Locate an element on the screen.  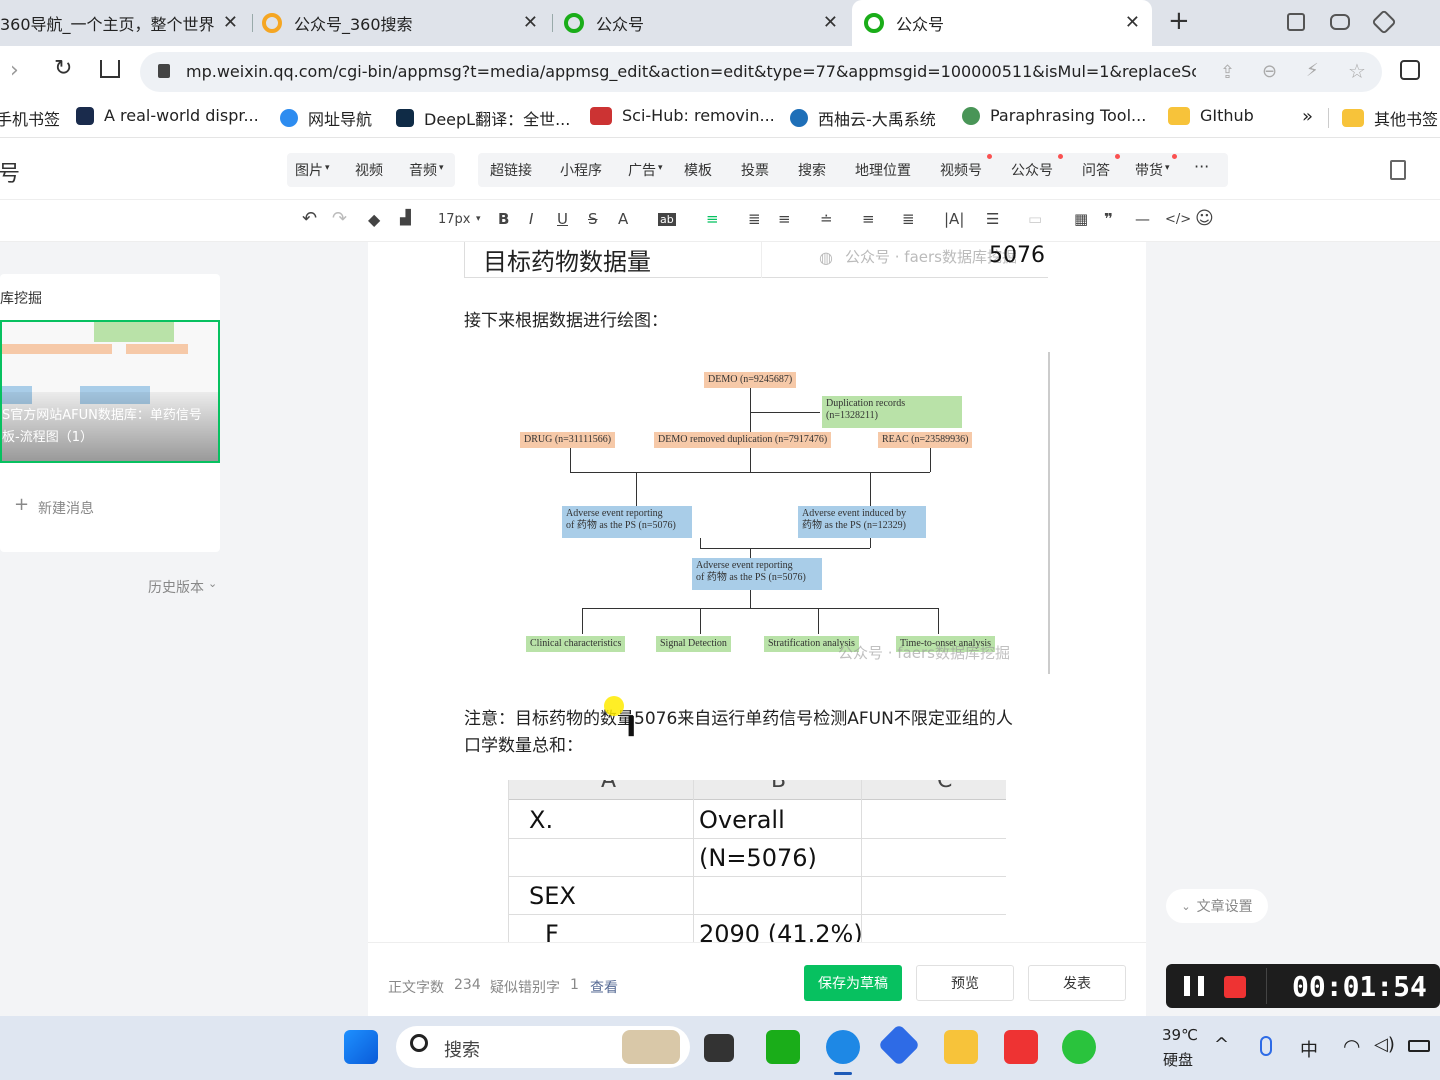
clear-format-icon: ▟ is located at coordinates (405, 218).